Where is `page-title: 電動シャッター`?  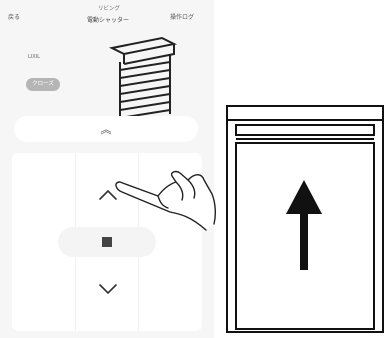
page-title: 電動シャッター is located at coordinates (107, 20).